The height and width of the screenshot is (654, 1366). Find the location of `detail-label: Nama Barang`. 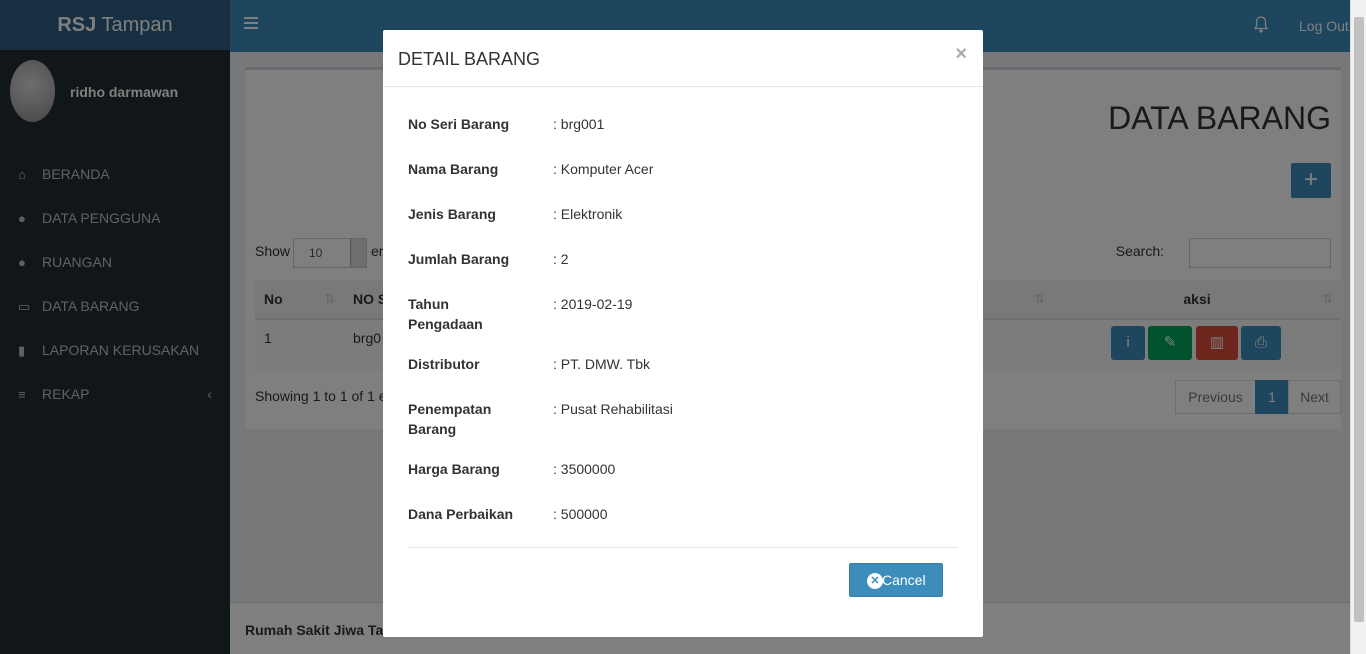

detail-label: Nama Barang is located at coordinates (453, 169).